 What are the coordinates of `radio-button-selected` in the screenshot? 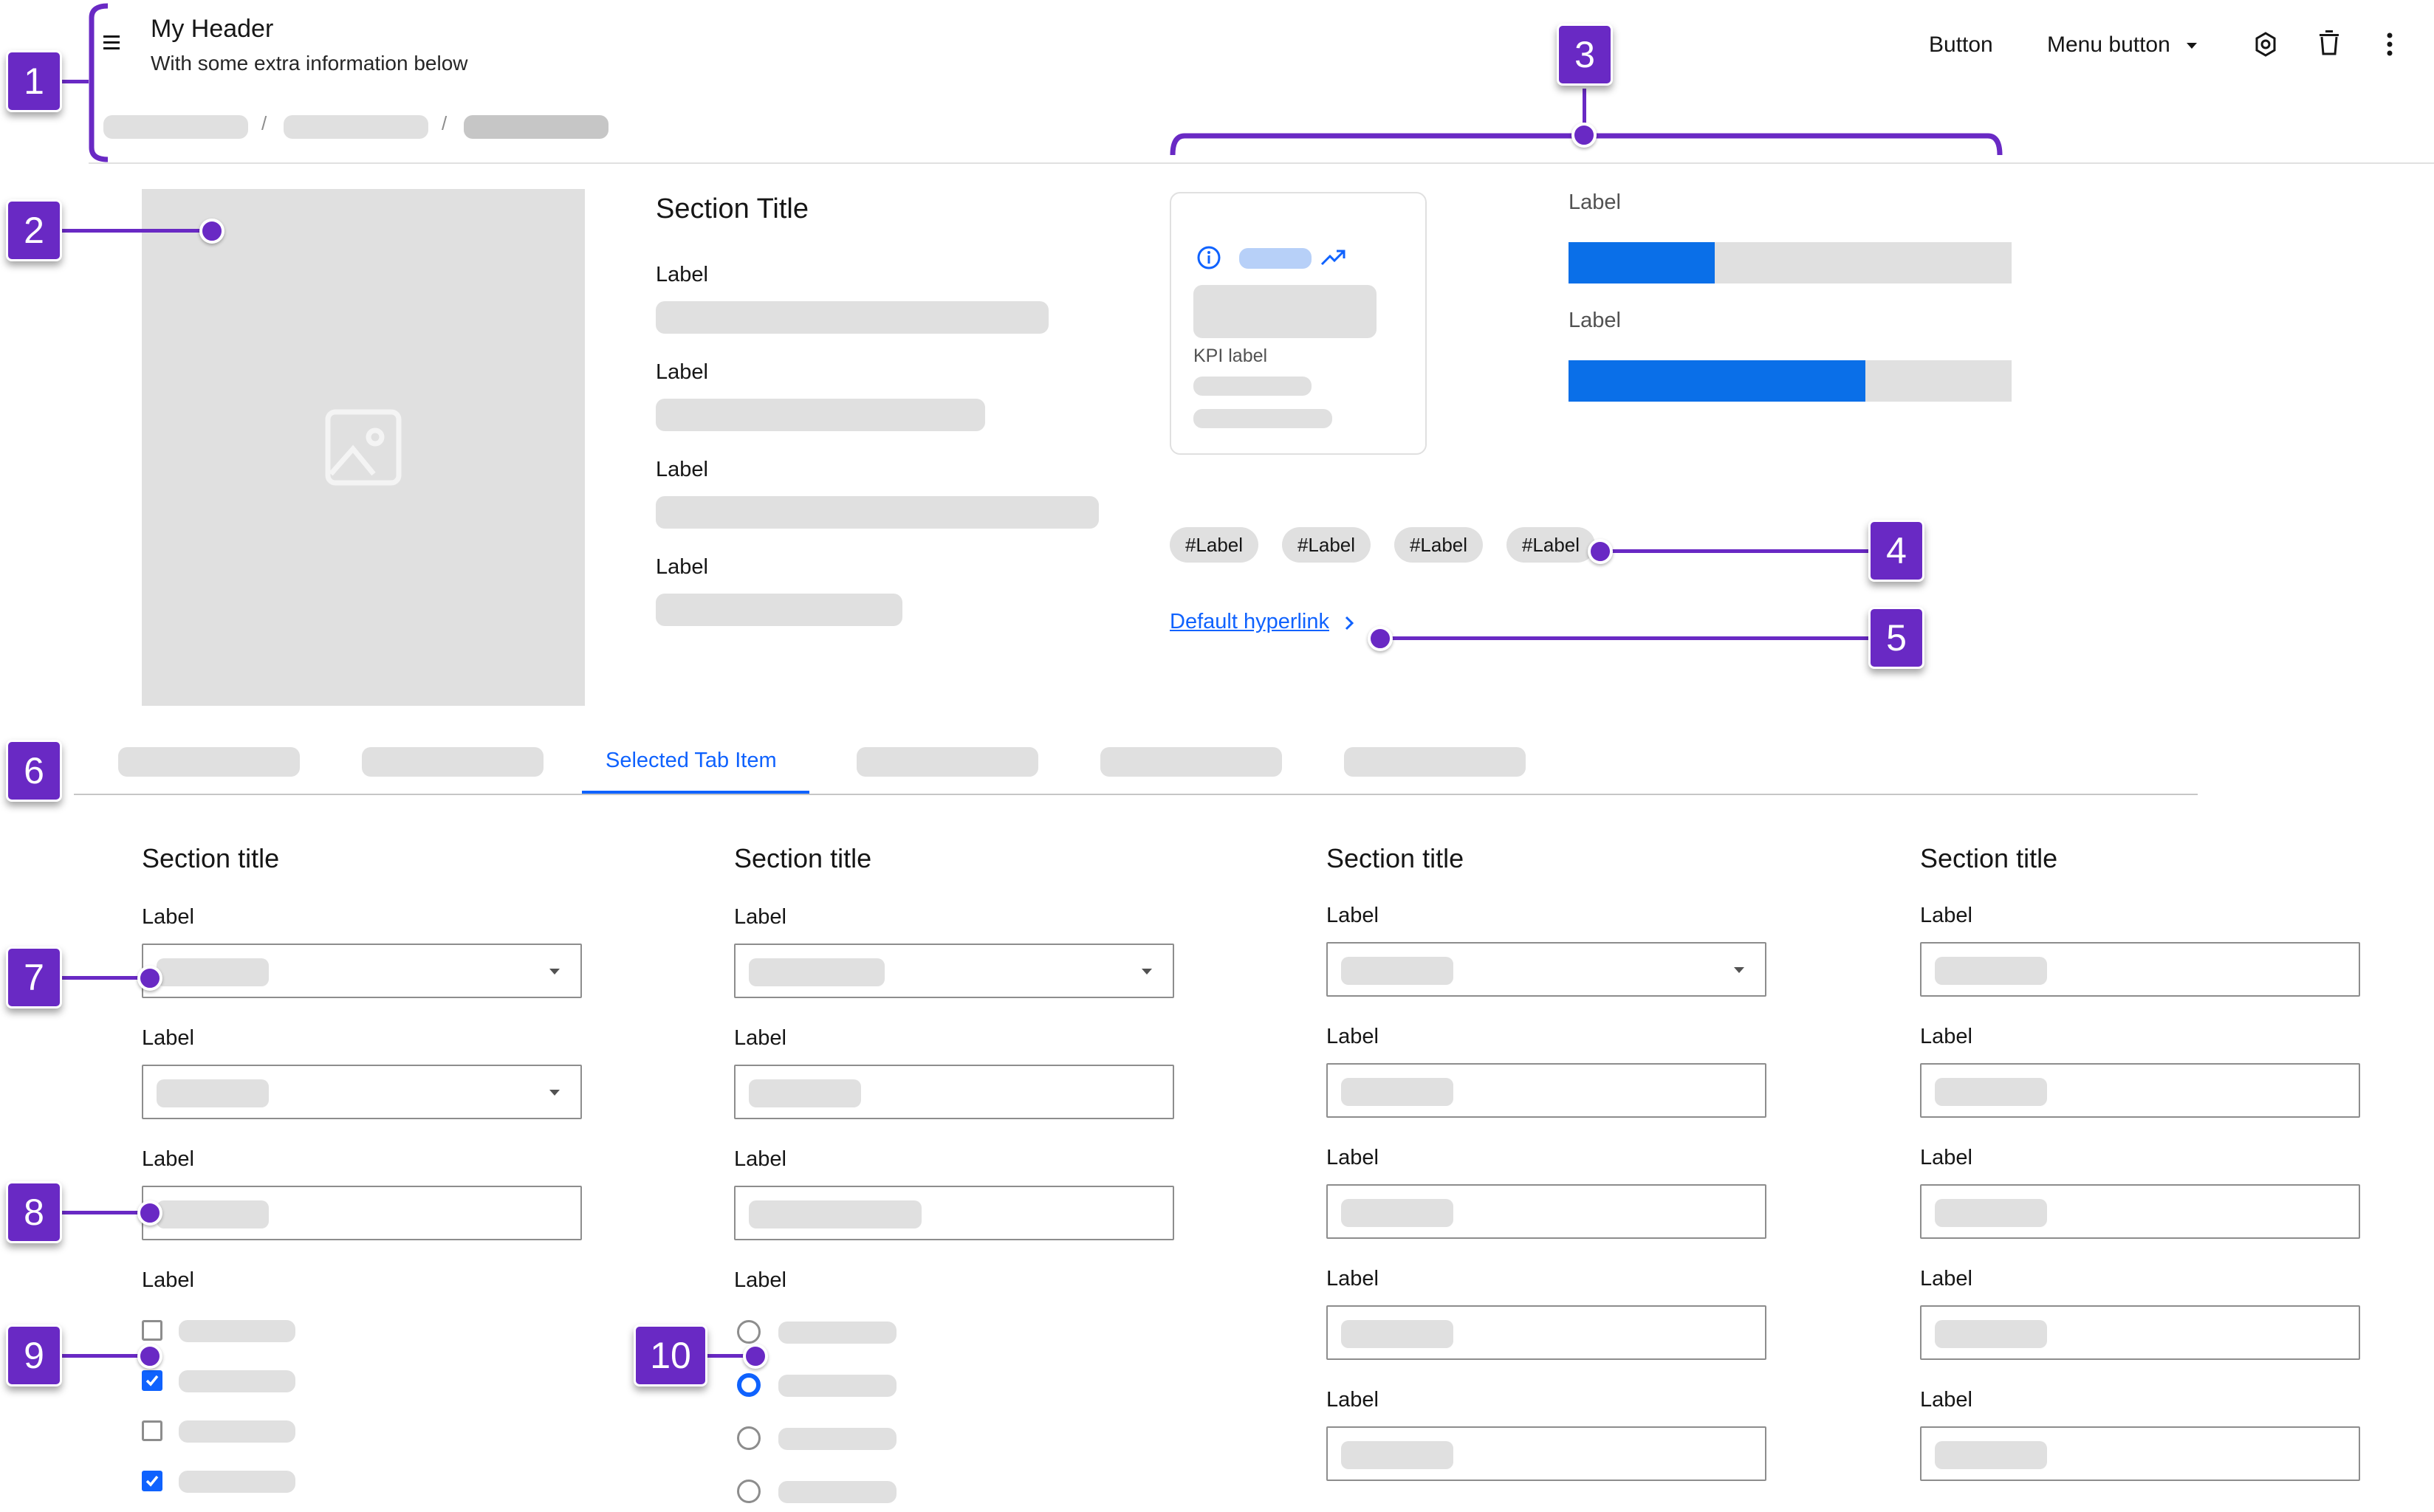 It's located at (749, 1385).